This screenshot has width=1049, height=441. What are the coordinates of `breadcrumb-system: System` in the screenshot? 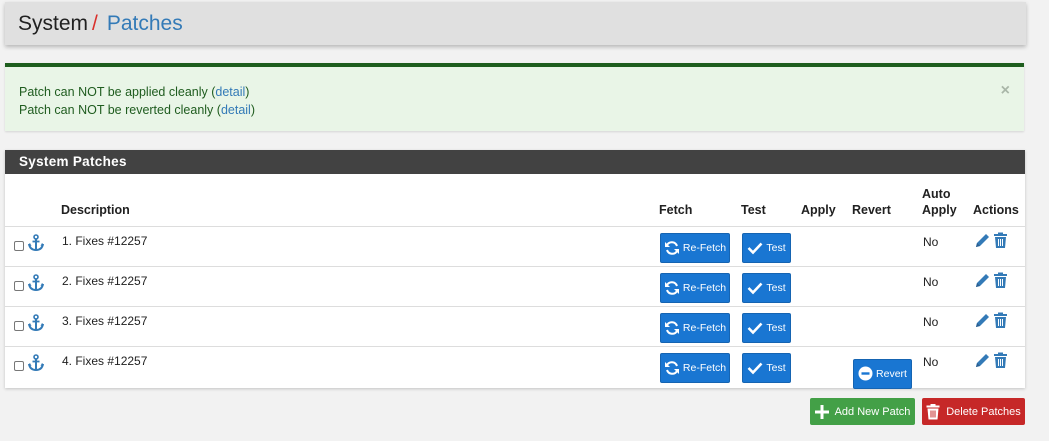 It's located at (53, 24).